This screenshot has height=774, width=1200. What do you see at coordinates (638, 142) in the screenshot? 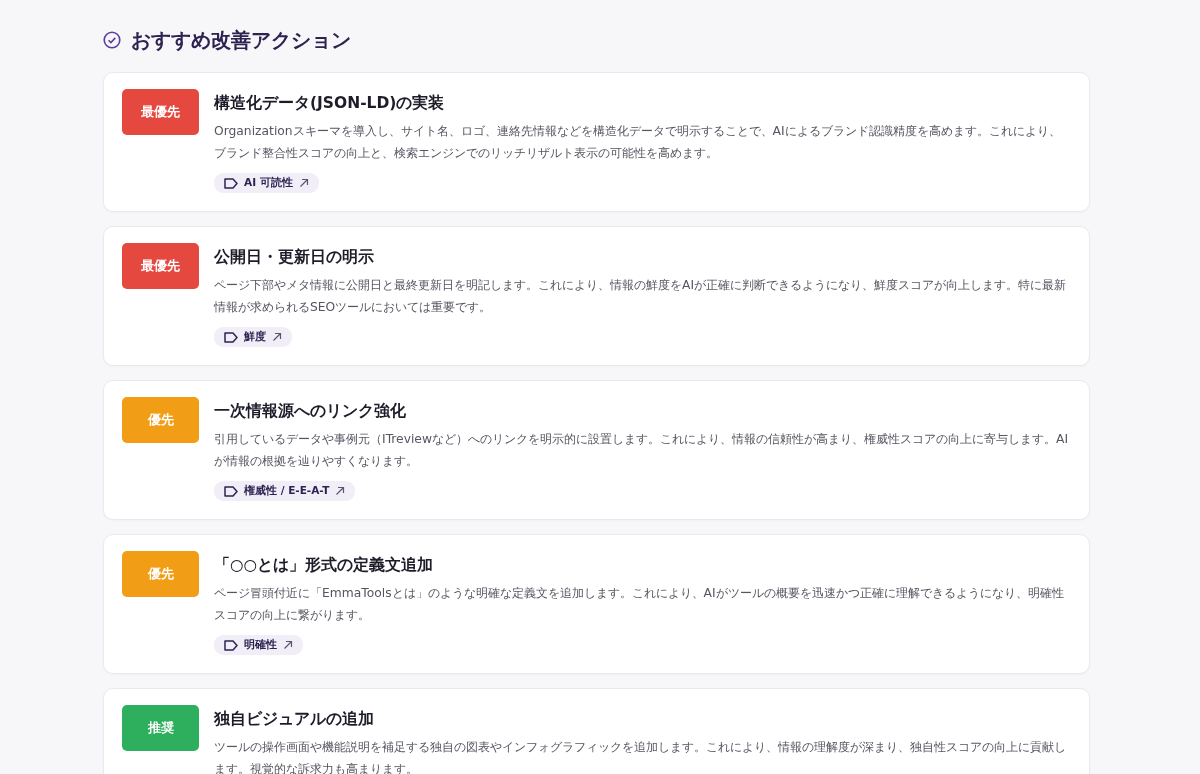
I see `action-description: Organizationスキーマを導入し、サイト名、ロゴ、連絡先情報などを構造化データで明示することで、AIによるブランド認識精度を高めます。これにより、ブランド整合性スコアの向上と、検索エンジンでのリッチリザルト表示の可能性を高めます。` at bounding box center [638, 142].